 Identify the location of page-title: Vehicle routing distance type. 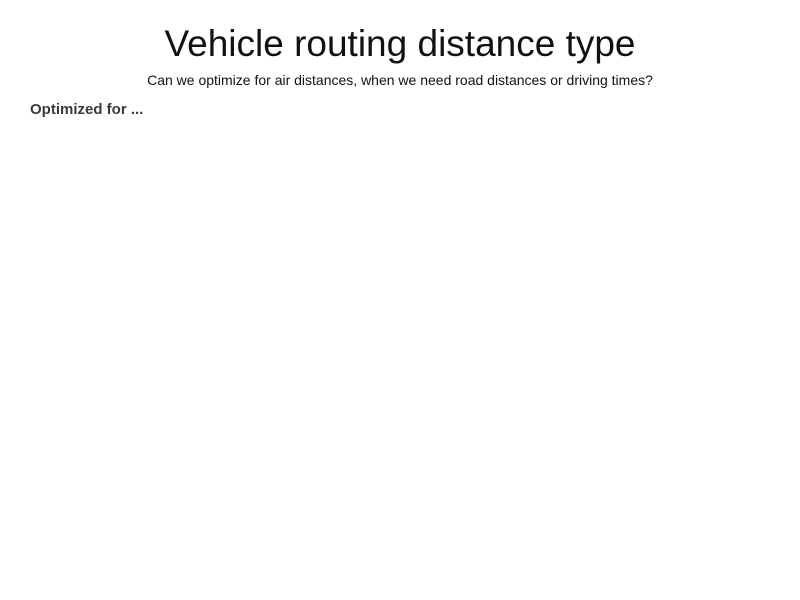
(400, 43).